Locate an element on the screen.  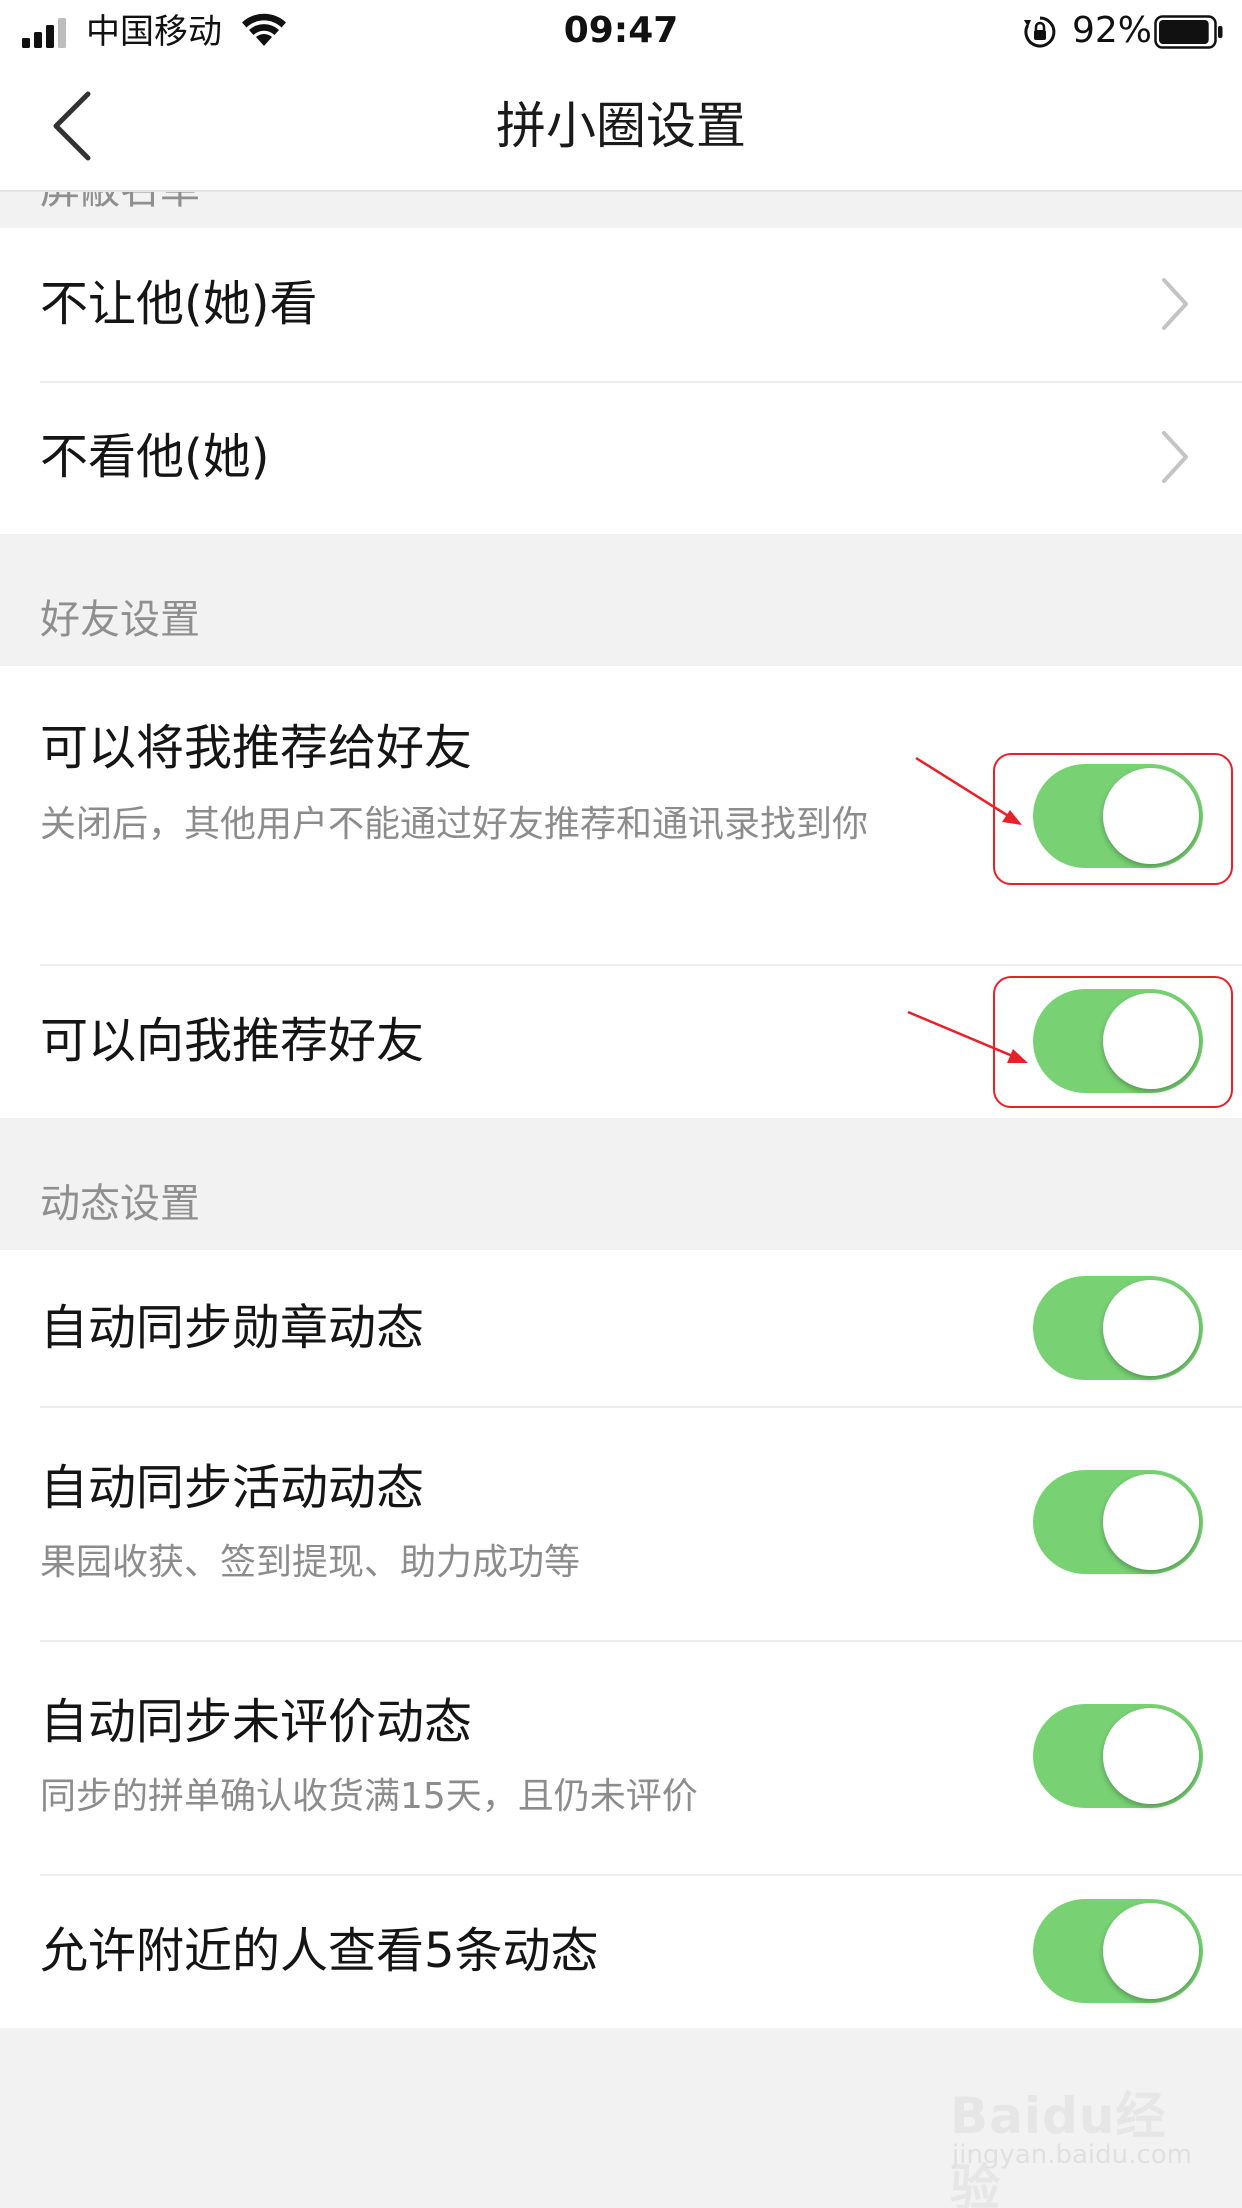
list-item-sync-activities: 自动同步活动动态 果园收获、签到提现、助力成功等 is located at coordinates (621, 1523).